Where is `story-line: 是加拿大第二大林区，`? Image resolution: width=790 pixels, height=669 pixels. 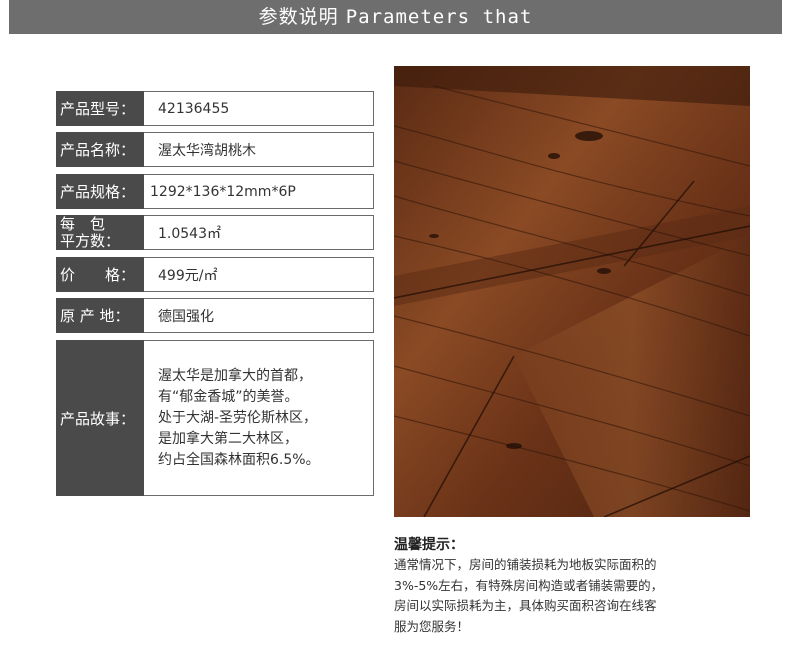
story-line: 是加拿大第二大林区， is located at coordinates (228, 438).